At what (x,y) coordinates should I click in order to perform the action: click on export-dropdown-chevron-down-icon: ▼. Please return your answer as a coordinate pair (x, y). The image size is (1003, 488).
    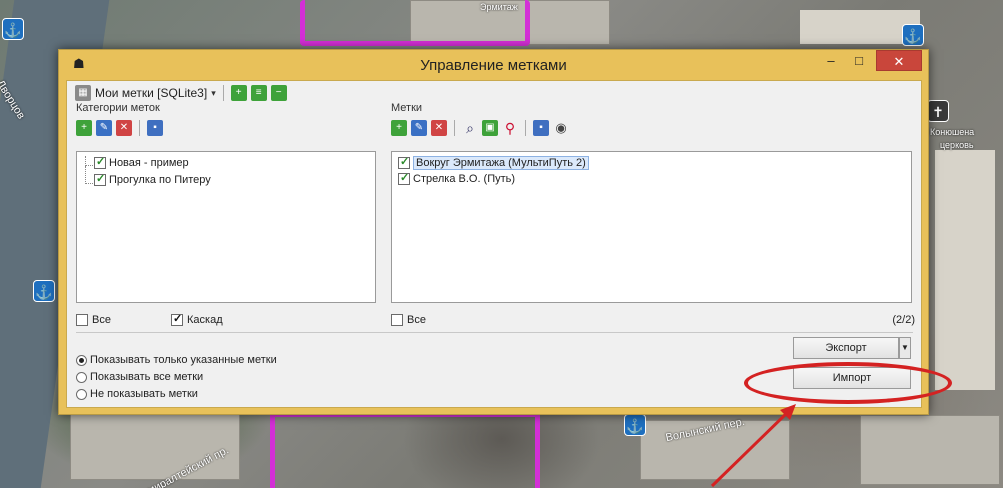
    Looking at the image, I should click on (905, 348).